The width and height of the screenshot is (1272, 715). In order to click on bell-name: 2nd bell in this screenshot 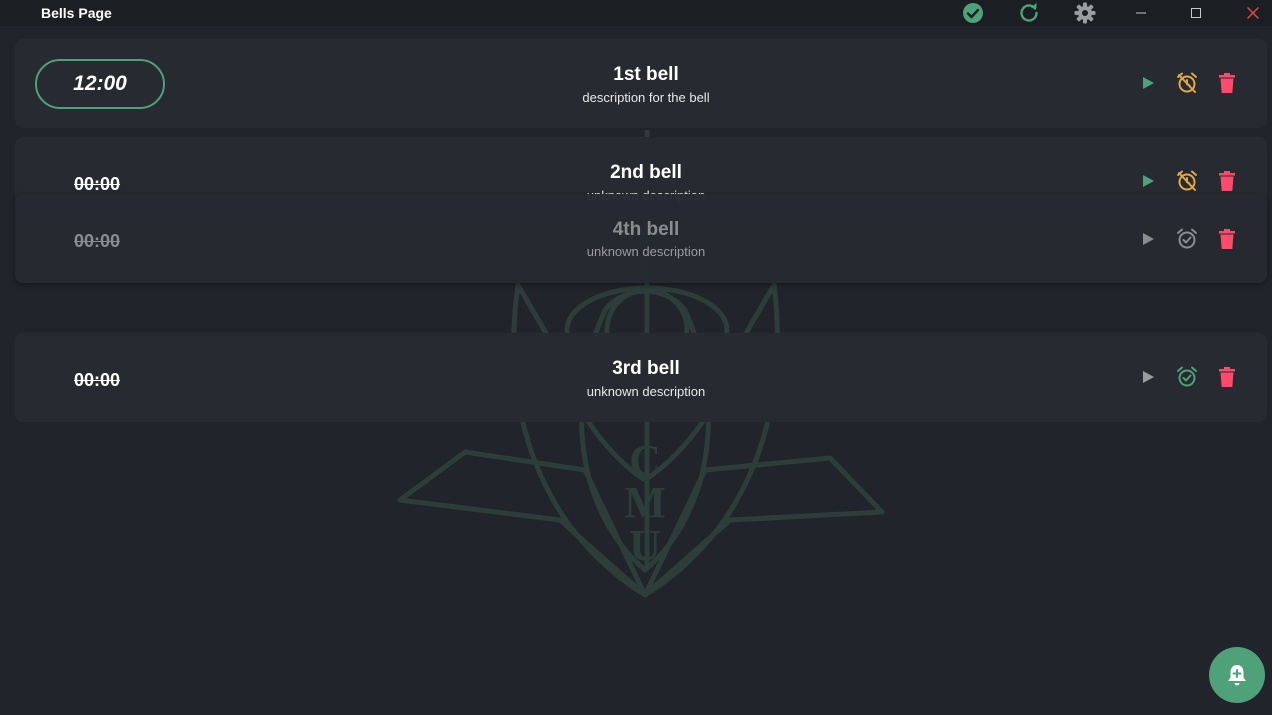, I will do `click(646, 172)`.